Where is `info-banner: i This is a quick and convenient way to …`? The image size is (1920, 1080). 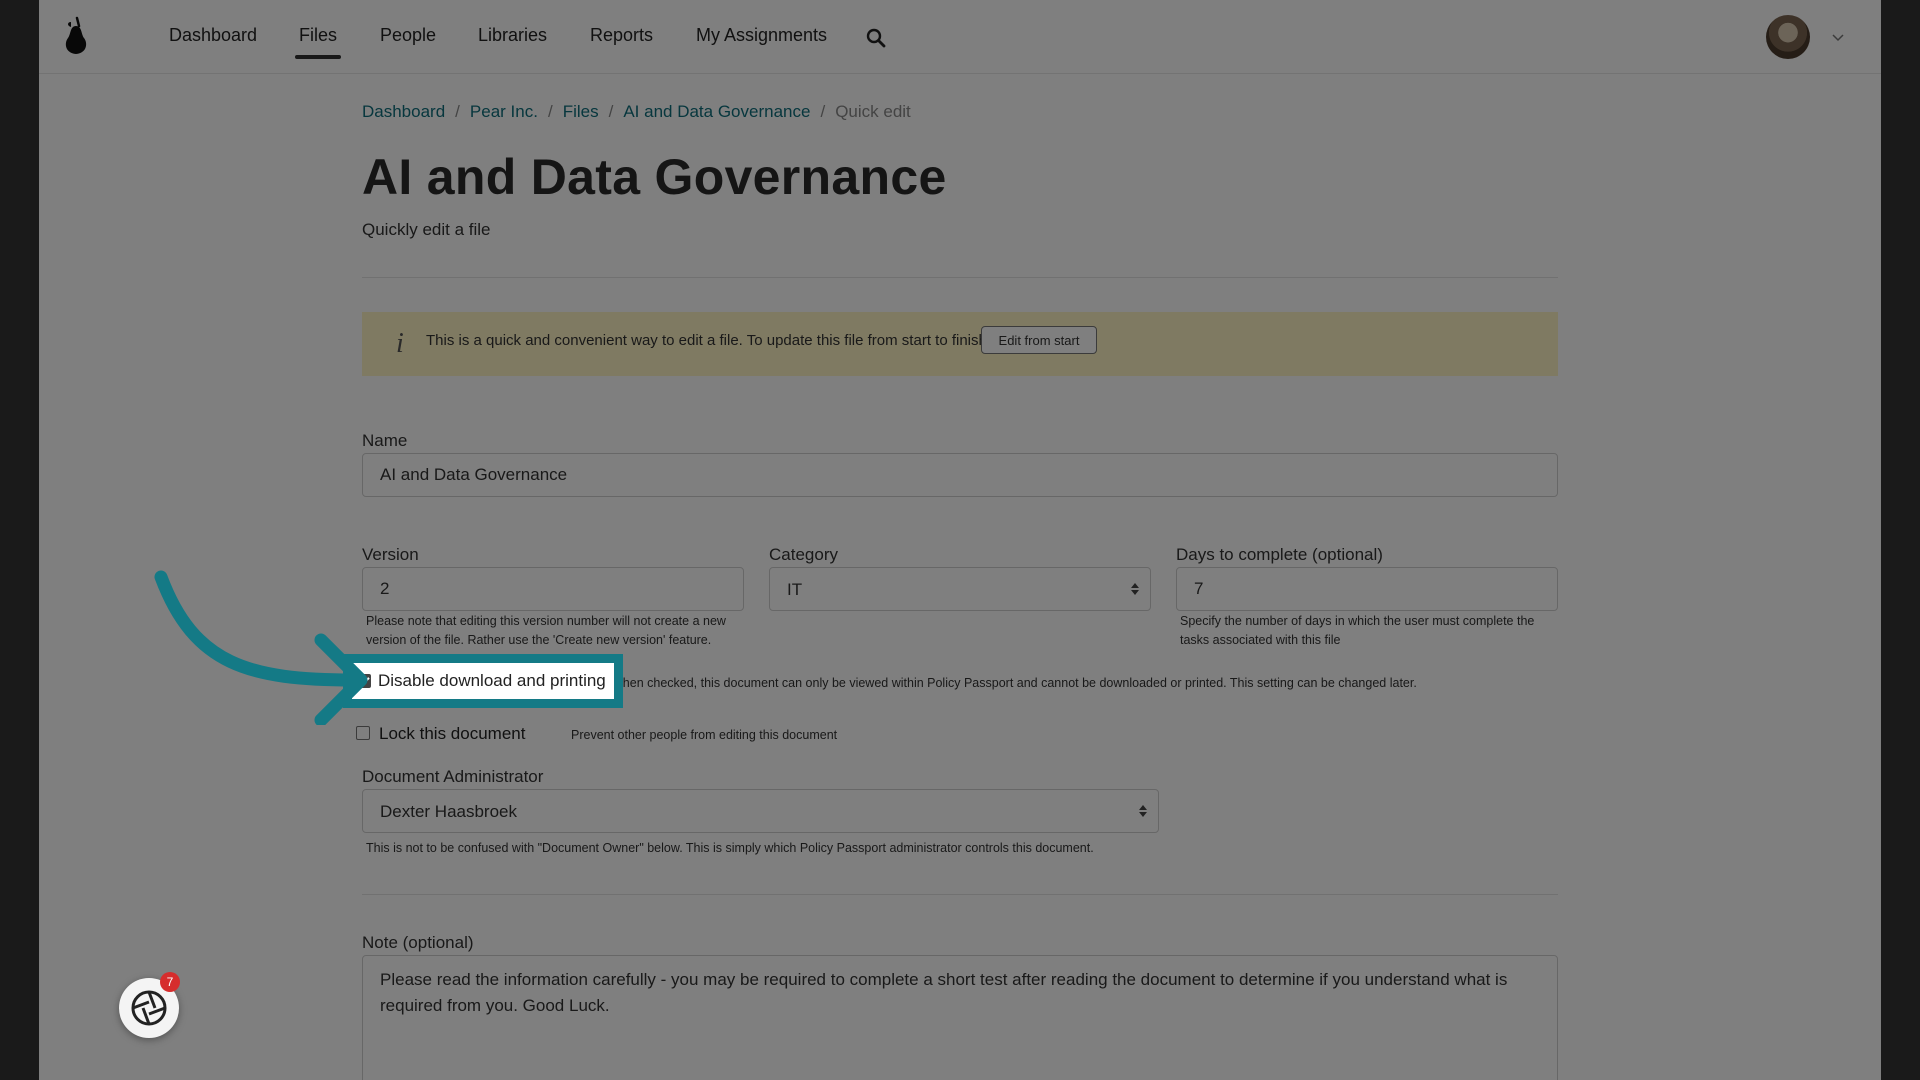
info-banner: i This is a quick and convenient way to … is located at coordinates (960, 344).